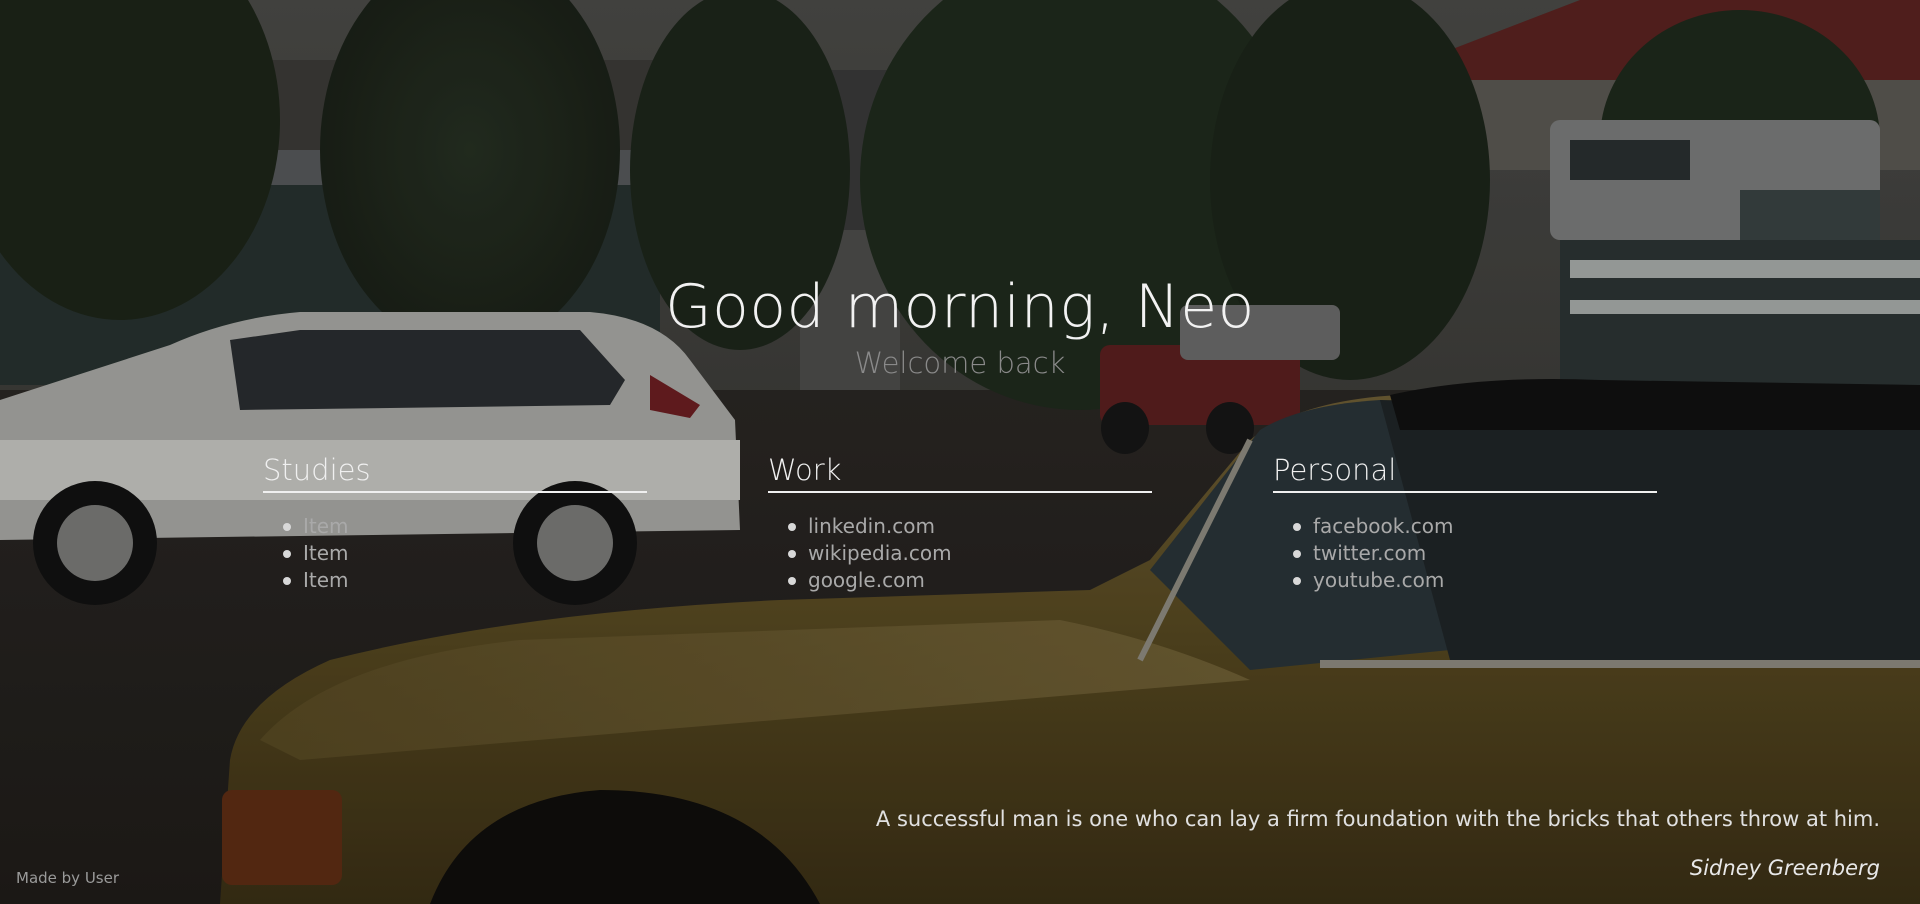  Describe the element at coordinates (68, 878) in the screenshot. I see `footer-credit: Made by User` at that location.